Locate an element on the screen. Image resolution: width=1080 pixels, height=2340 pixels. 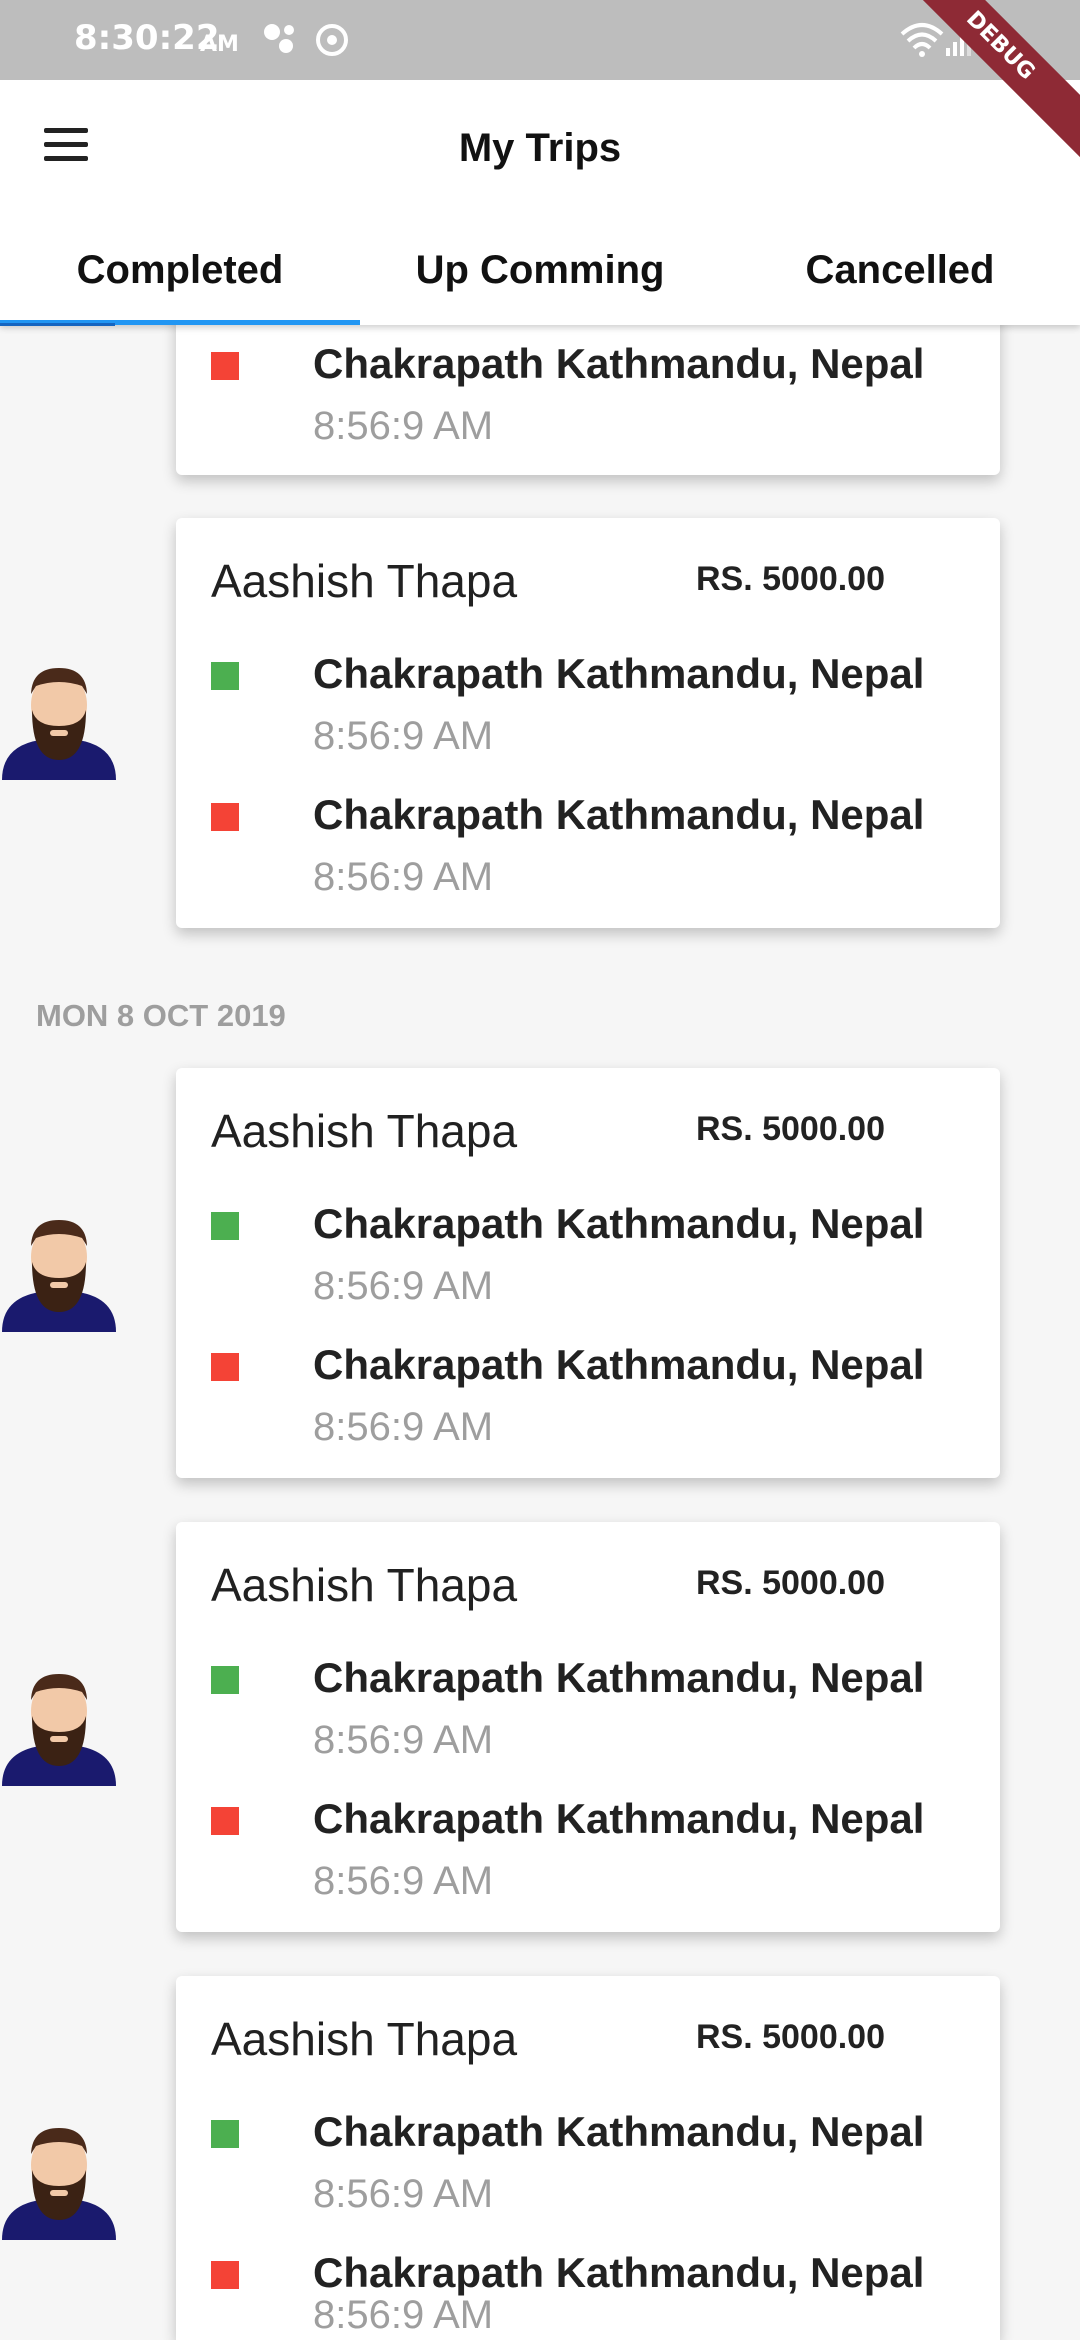
assistant-icon is located at coordinates (279, 38).